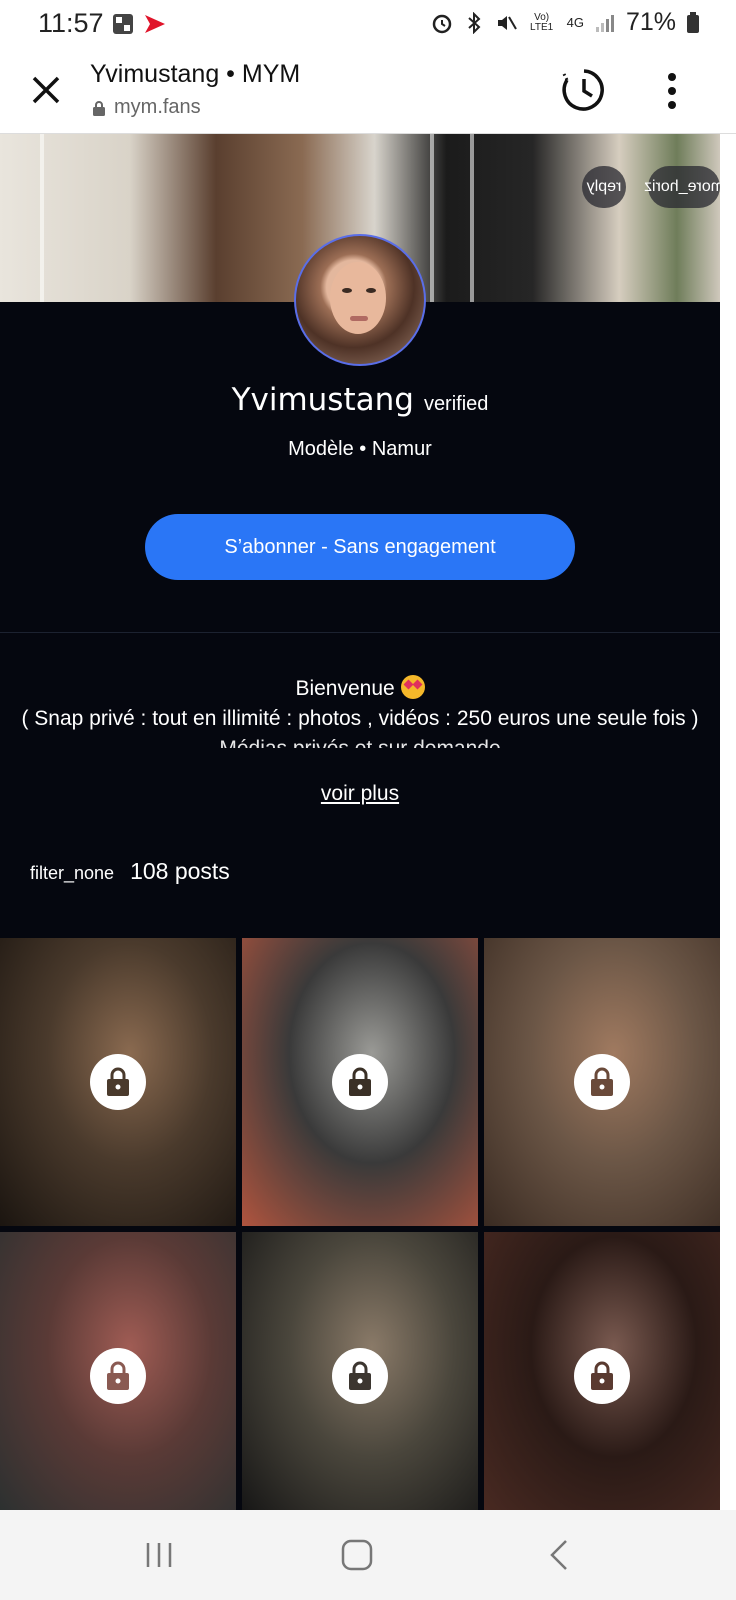  Describe the element at coordinates (474, 22) in the screenshot. I see `bluetooth-icon` at that location.